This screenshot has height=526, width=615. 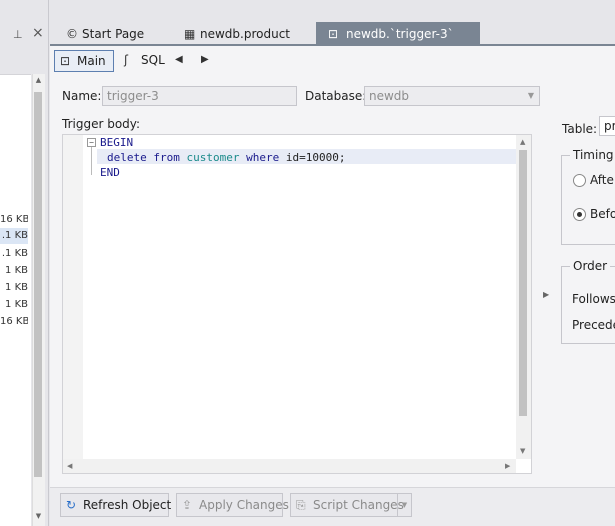 I want to click on script-icon: ⎘, so click(x=301, y=505).